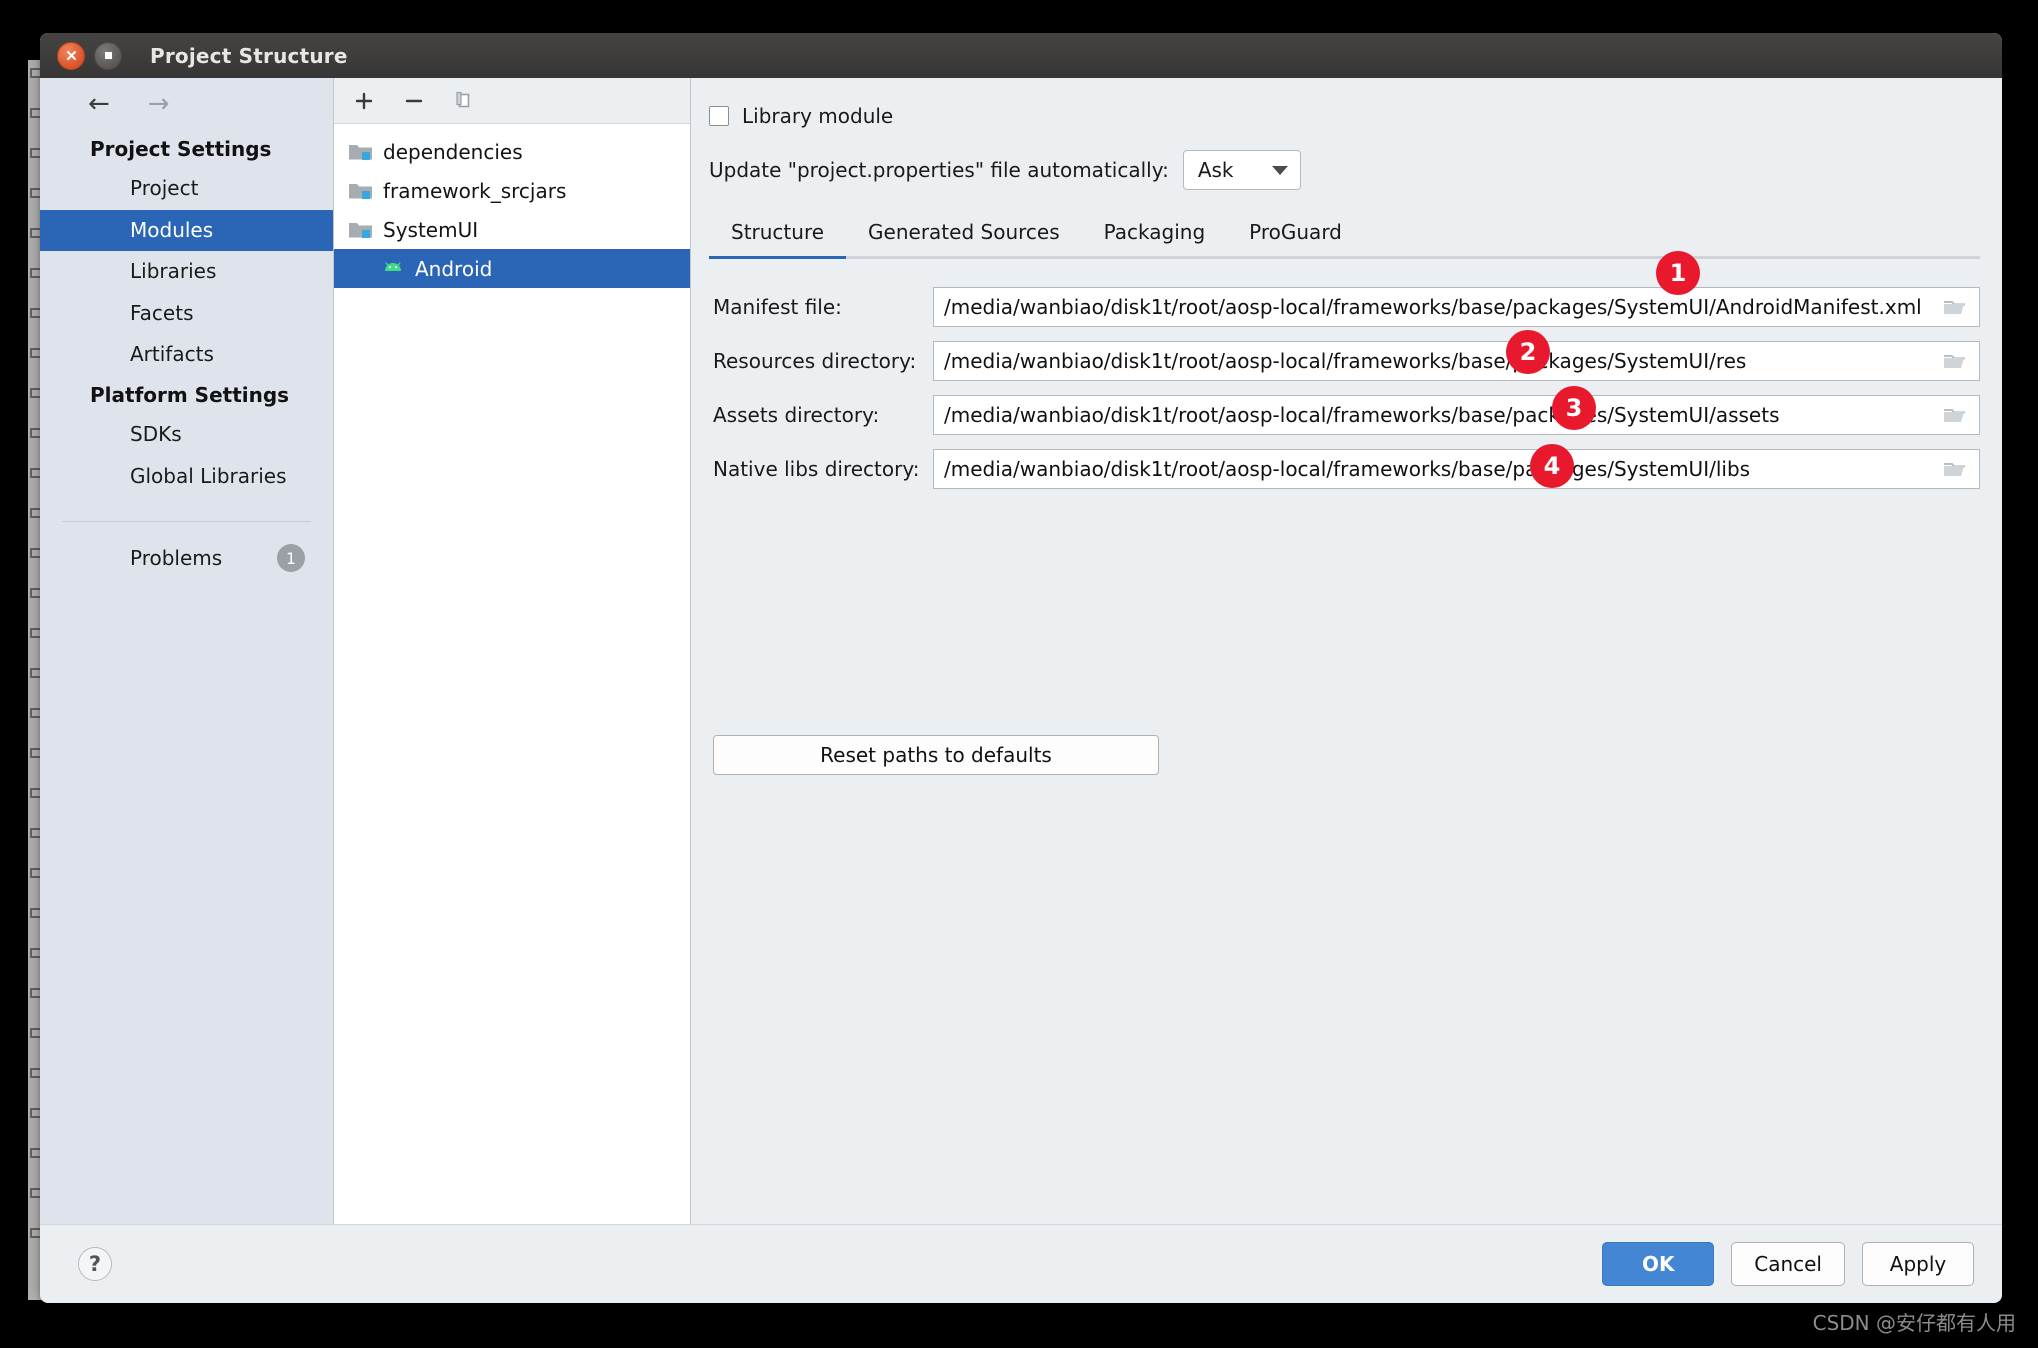 This screenshot has width=2038, height=1348. What do you see at coordinates (816, 469) in the screenshot?
I see `native-libs-directory-label: Native libs directory:` at bounding box center [816, 469].